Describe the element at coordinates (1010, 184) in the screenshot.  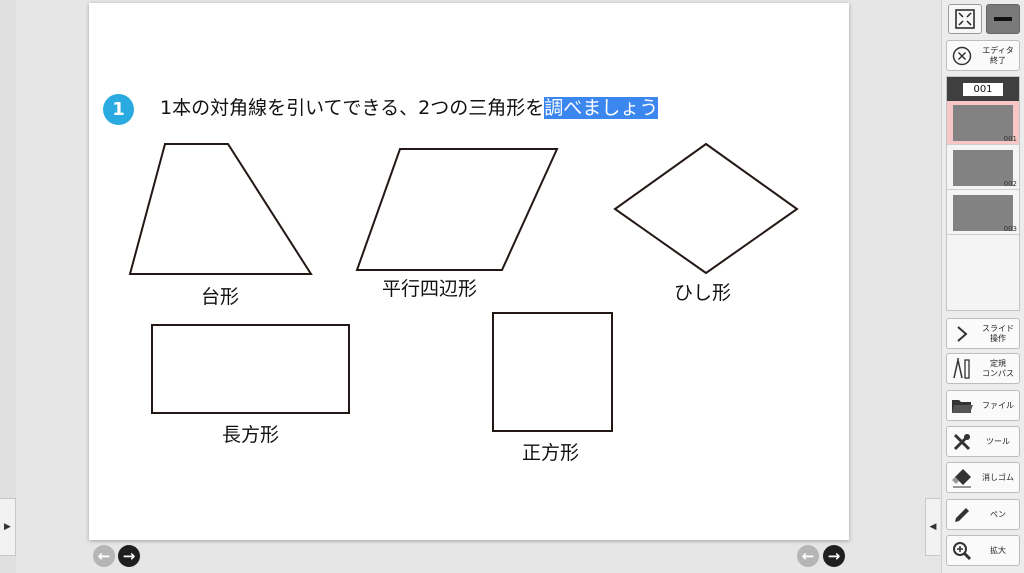
I see `thumbnail-number: 002` at that location.